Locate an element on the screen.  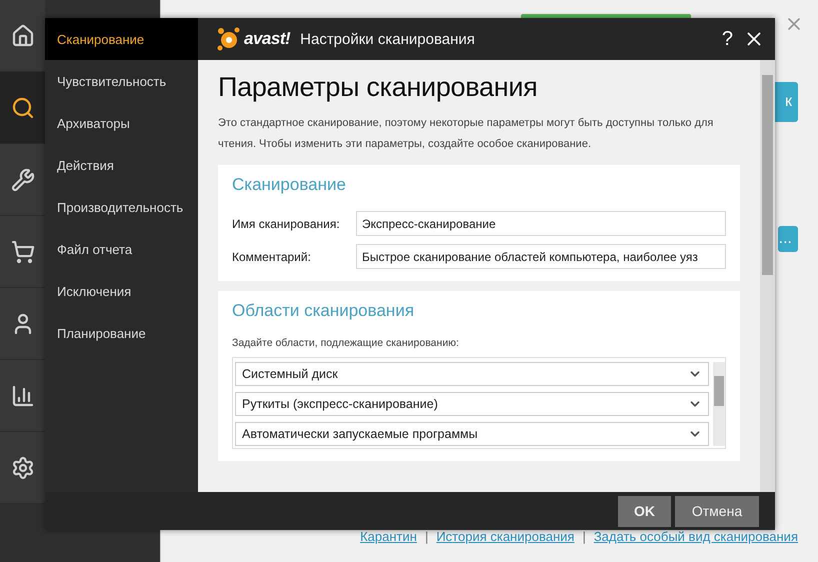
hint-text: Задайте области, подлежащие сканированию: is located at coordinates (346, 343).